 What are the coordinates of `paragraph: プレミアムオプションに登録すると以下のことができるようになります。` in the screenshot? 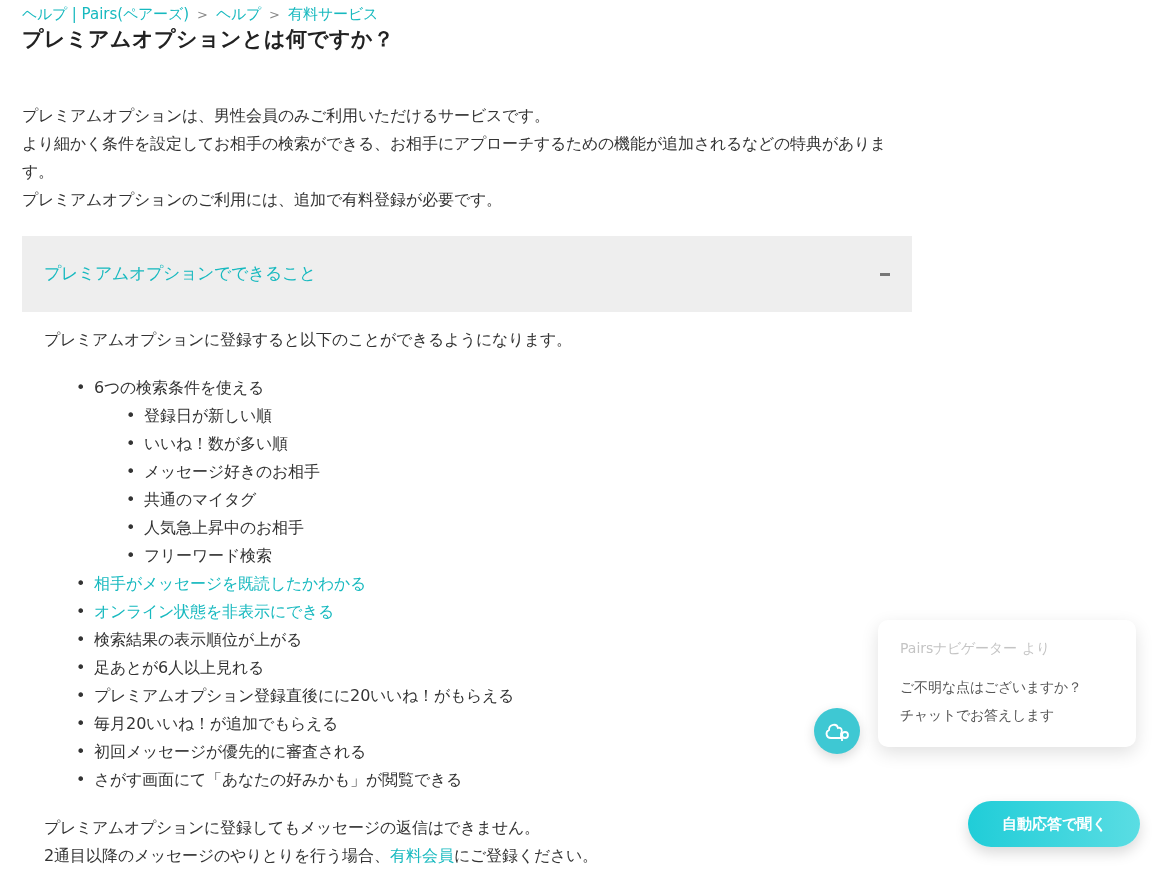 It's located at (308, 340).